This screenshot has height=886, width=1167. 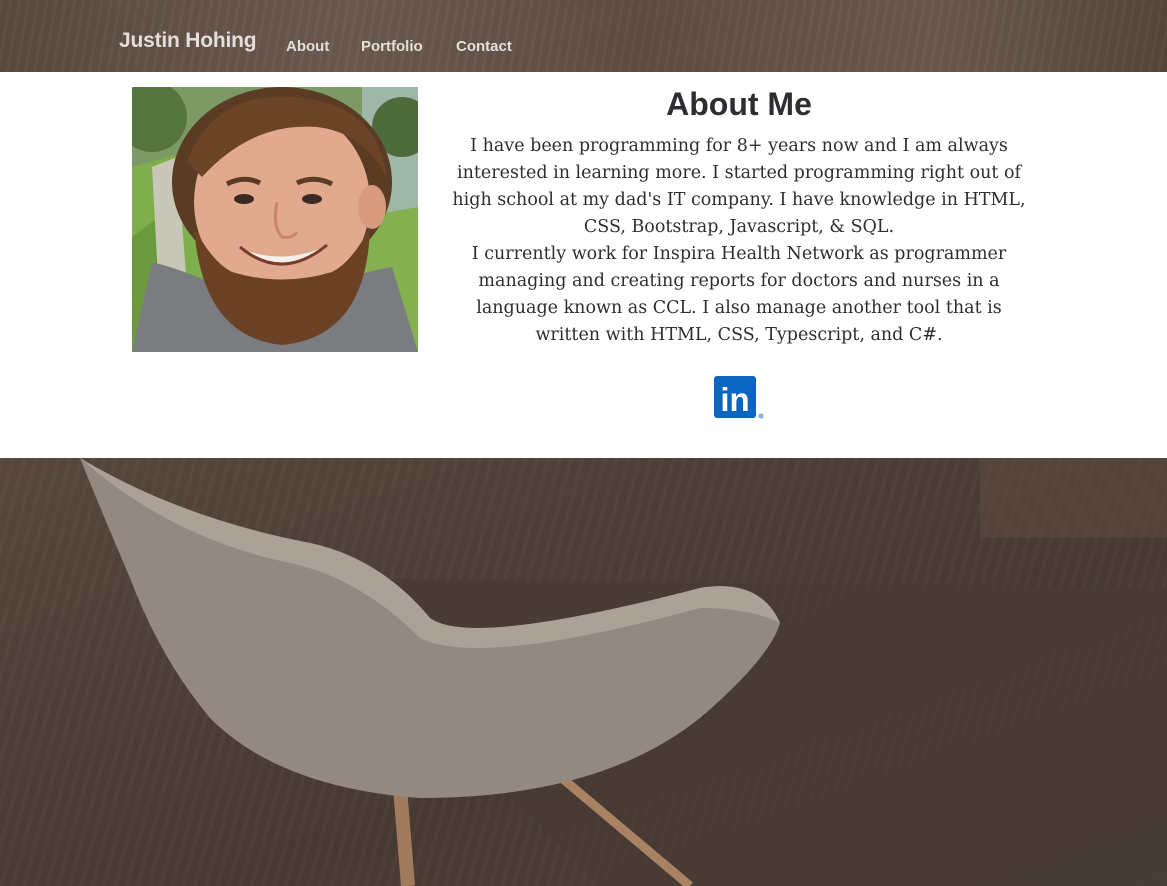 I want to click on profile-photo, so click(x=275, y=219).